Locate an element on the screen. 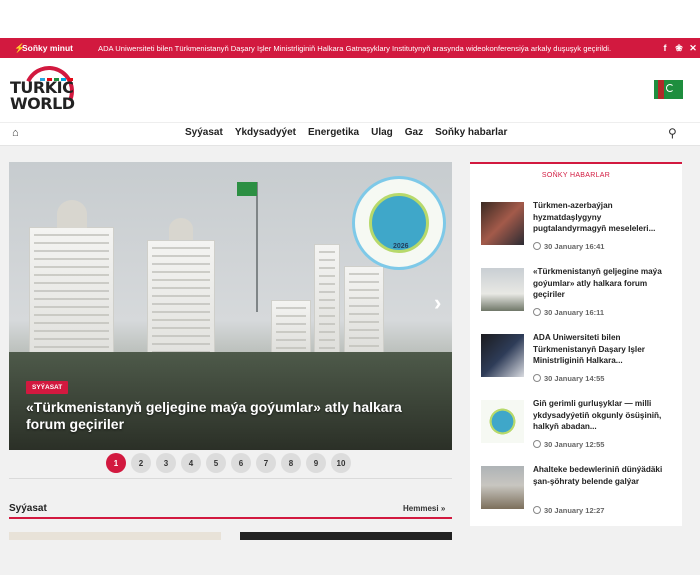 This screenshot has width=700, height=575. news-date-text: 30 January 16:41 is located at coordinates (574, 246).